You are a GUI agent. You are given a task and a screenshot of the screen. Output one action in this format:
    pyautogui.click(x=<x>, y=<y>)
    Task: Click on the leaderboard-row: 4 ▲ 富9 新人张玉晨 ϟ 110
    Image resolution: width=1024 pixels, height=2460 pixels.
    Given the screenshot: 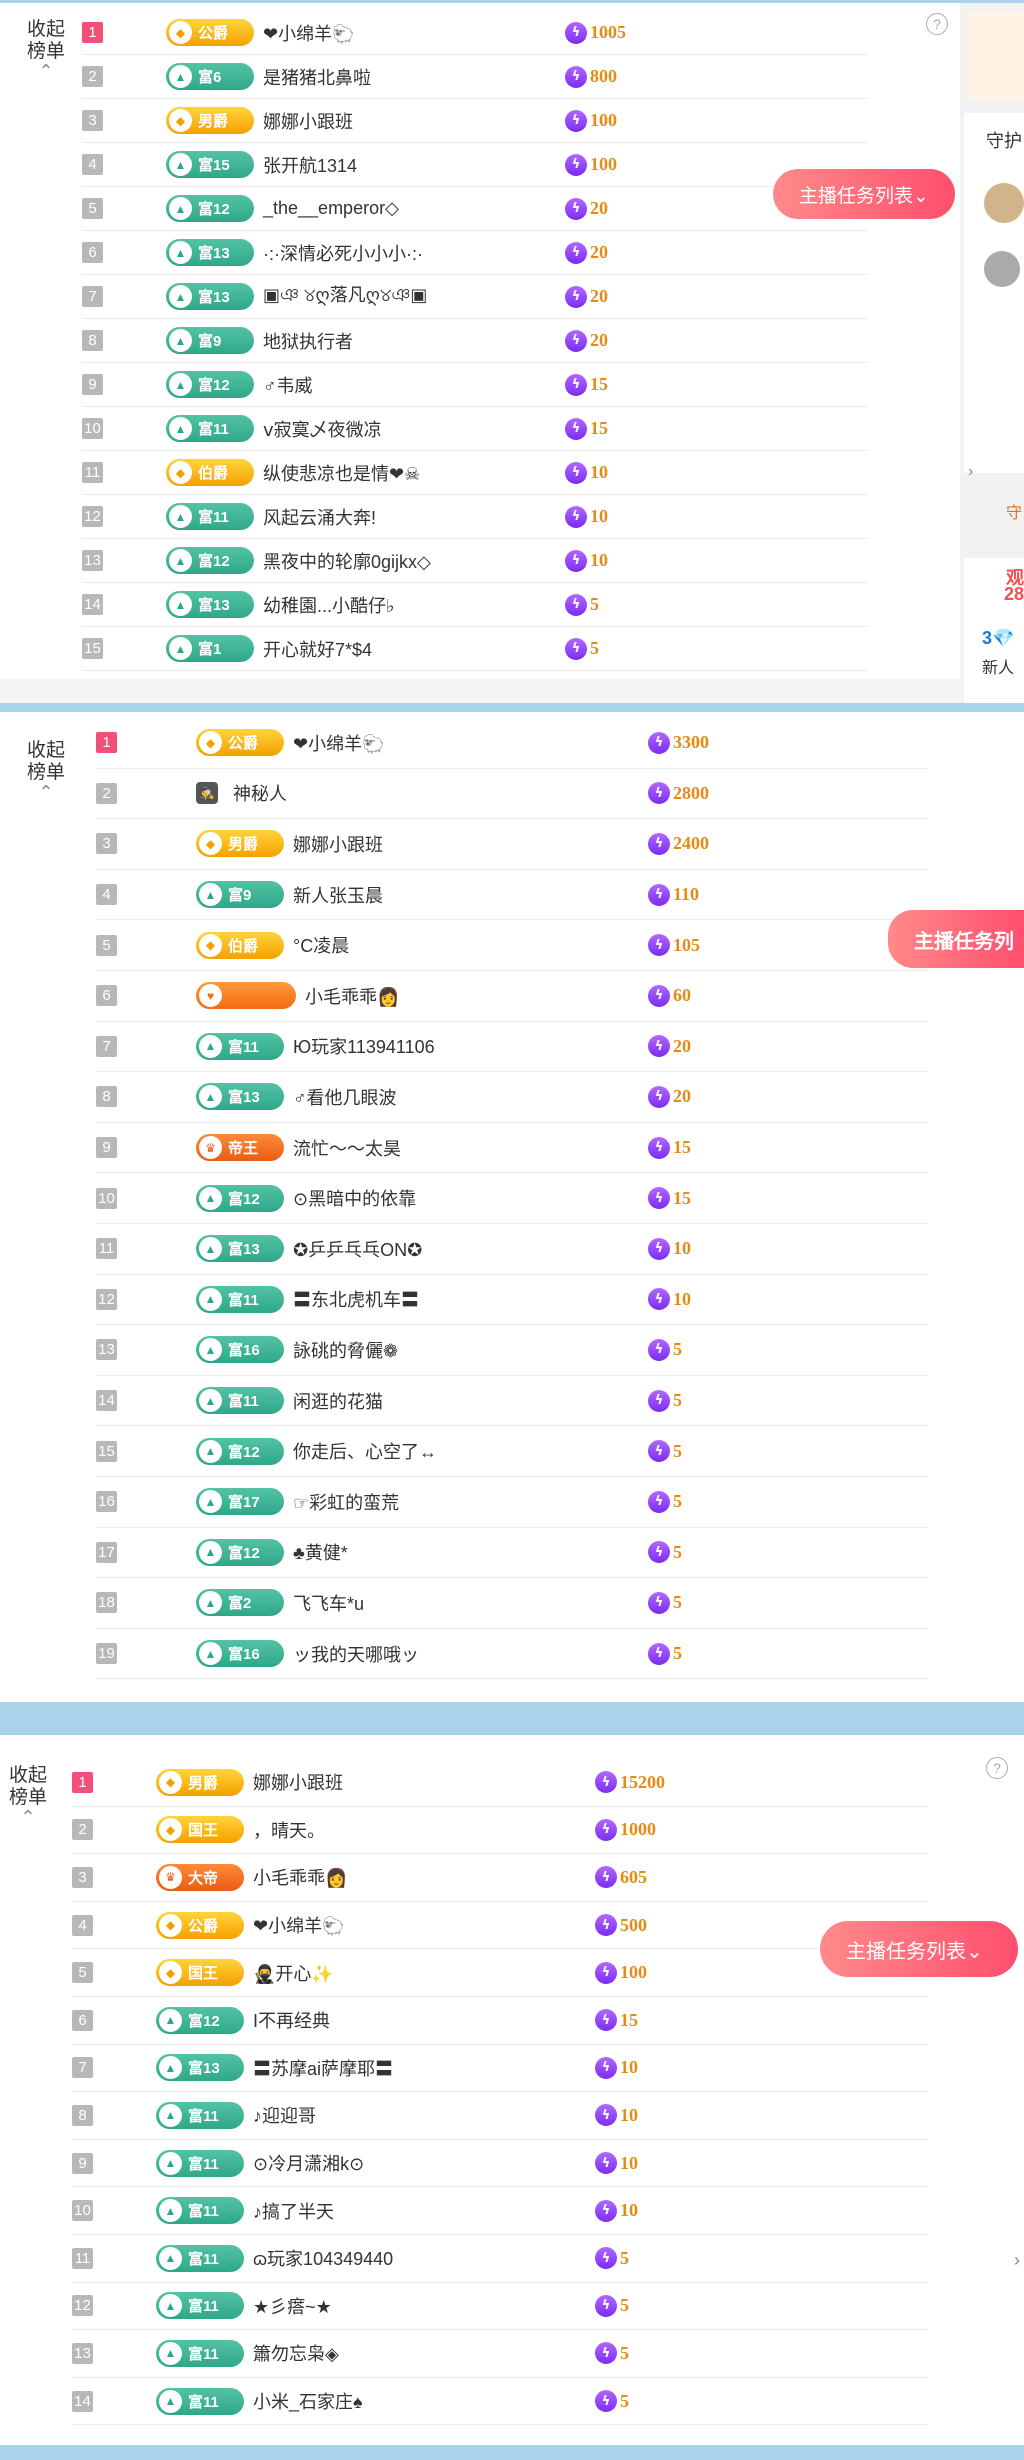 What is the action you would take?
    pyautogui.click(x=512, y=895)
    